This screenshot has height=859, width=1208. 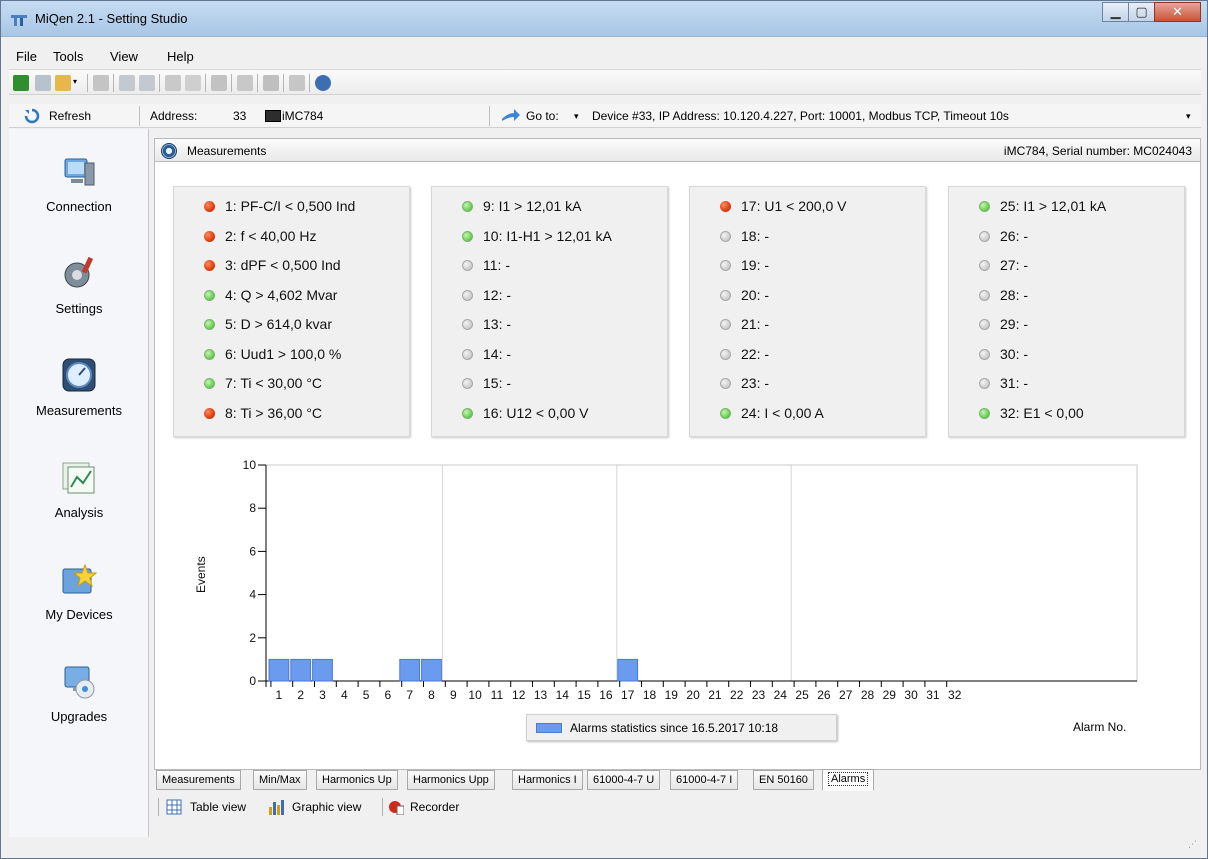 I want to click on alarm-label: 20: -, so click(x=755, y=294).